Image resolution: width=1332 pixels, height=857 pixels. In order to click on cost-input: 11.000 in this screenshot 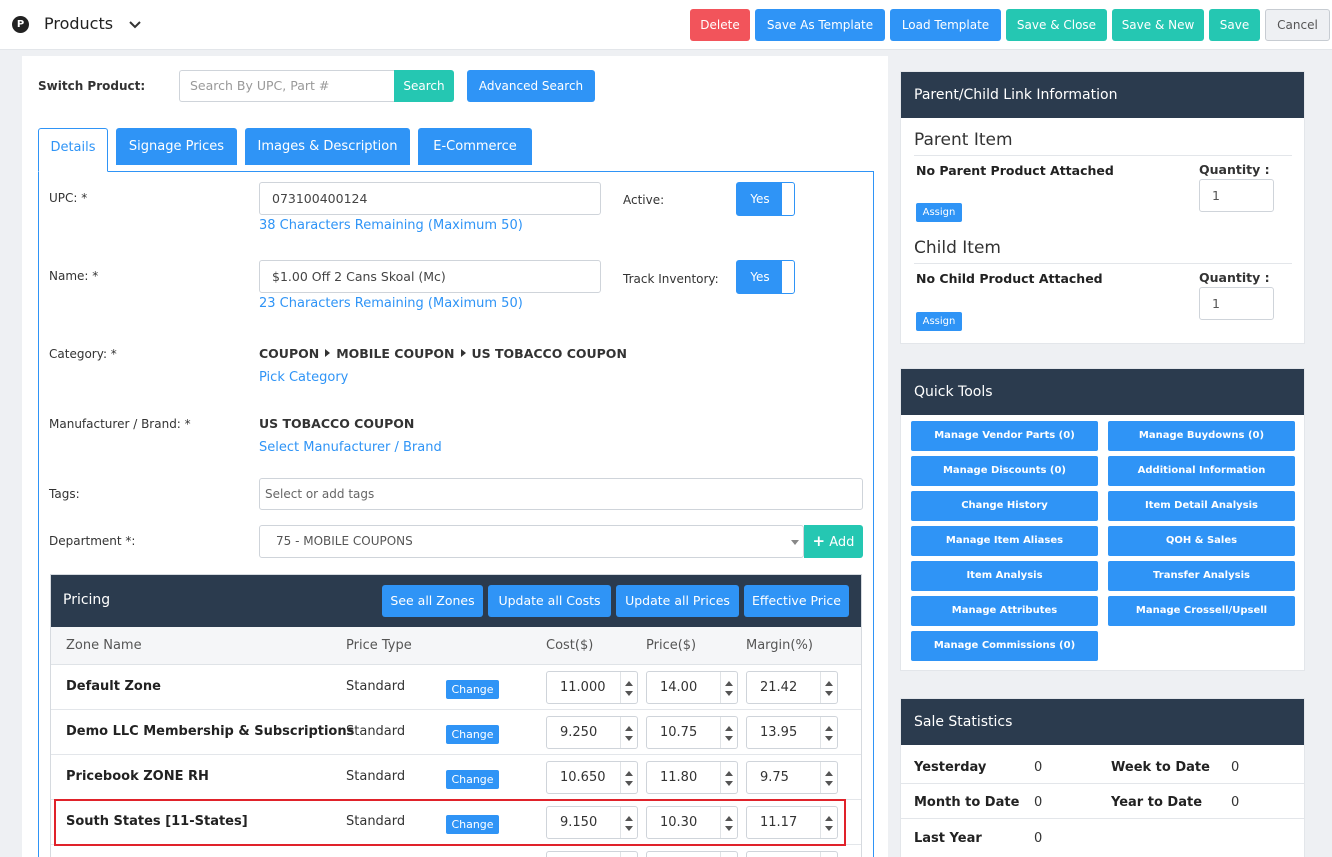, I will do `click(592, 687)`.